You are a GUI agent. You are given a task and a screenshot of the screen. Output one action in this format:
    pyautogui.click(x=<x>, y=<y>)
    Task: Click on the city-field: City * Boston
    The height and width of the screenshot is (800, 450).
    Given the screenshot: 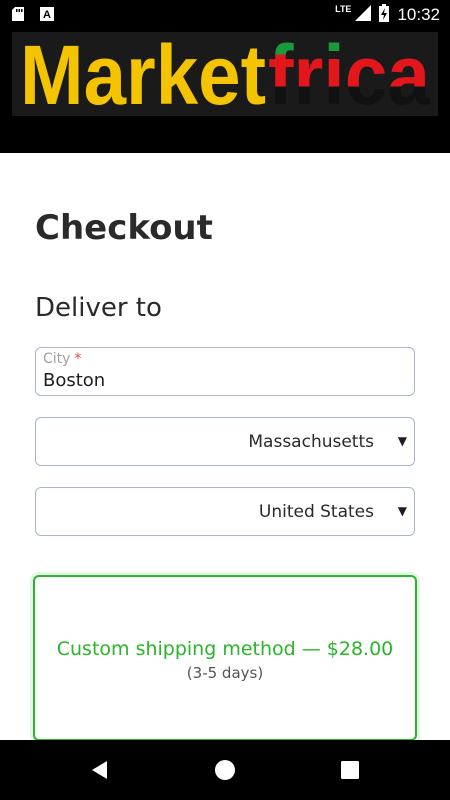 What is the action you would take?
    pyautogui.click(x=225, y=371)
    